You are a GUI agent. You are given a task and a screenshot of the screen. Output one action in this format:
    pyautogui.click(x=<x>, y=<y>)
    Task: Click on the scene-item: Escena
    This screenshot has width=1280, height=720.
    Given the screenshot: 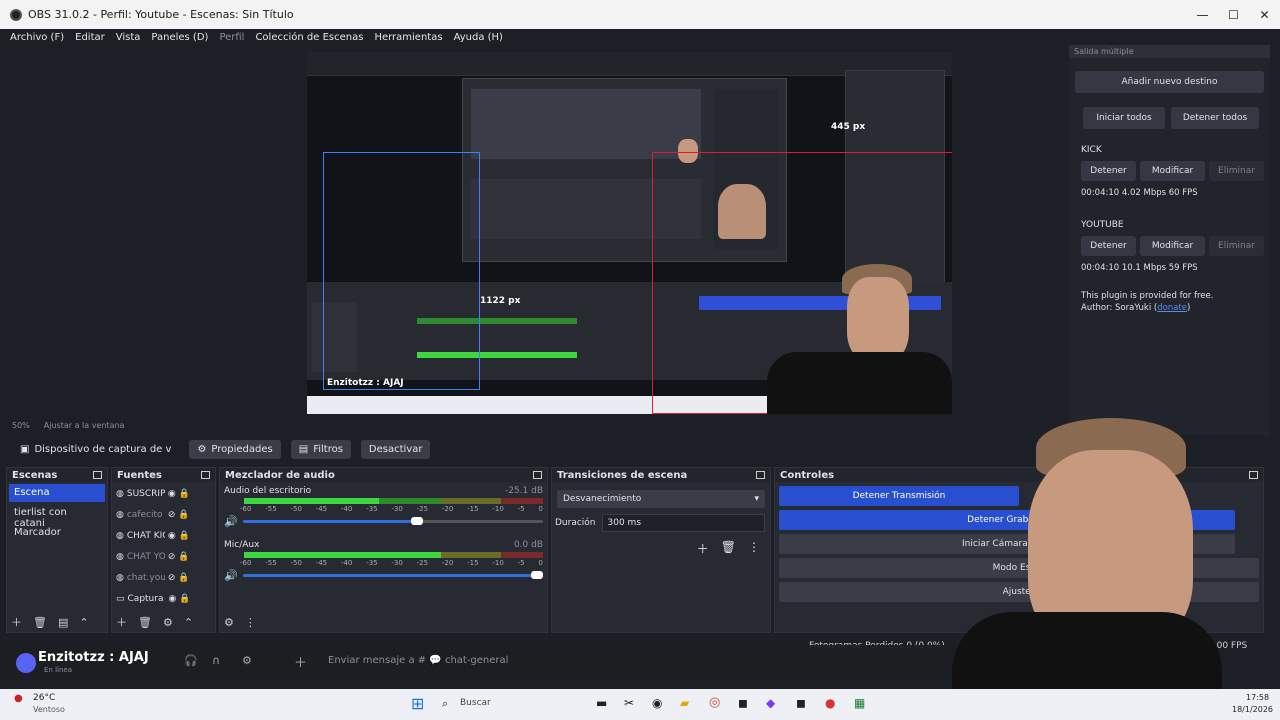 What is the action you would take?
    pyautogui.click(x=57, y=493)
    